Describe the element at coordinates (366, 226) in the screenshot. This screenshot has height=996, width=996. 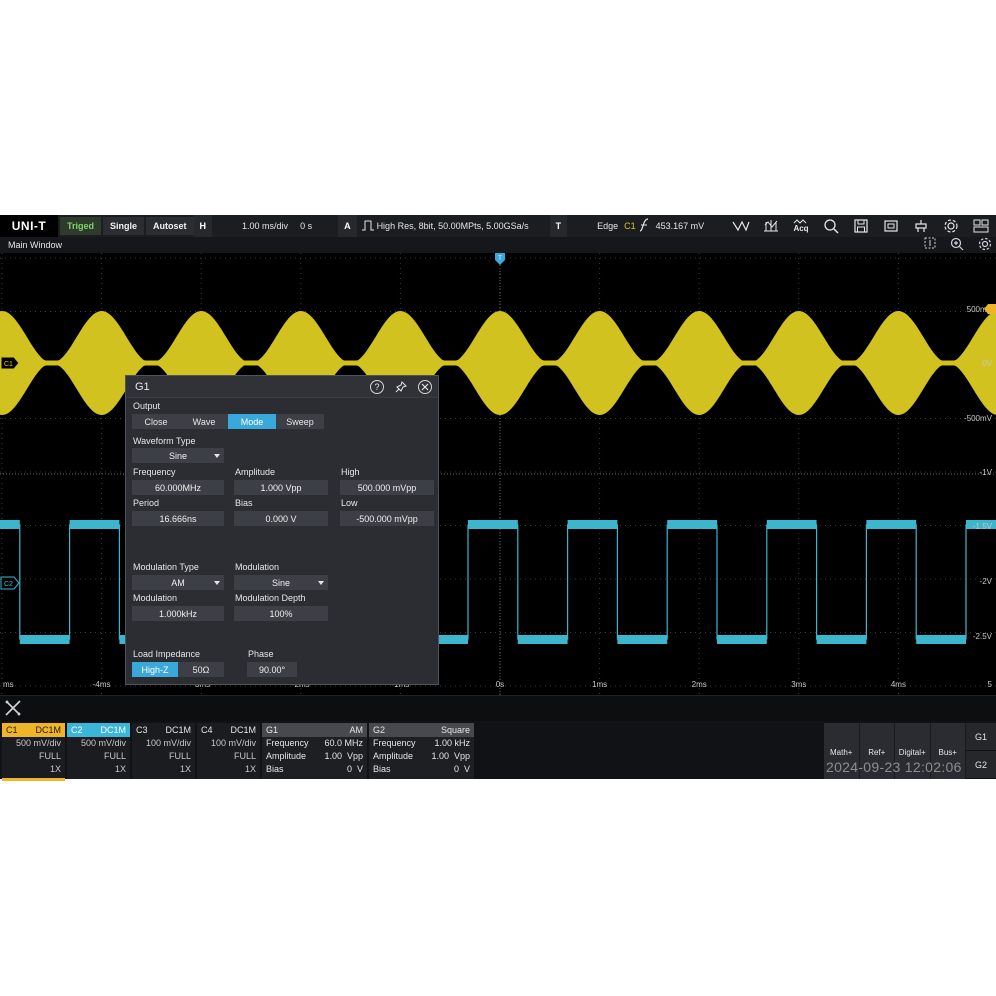
I see `high-res-icon` at that location.